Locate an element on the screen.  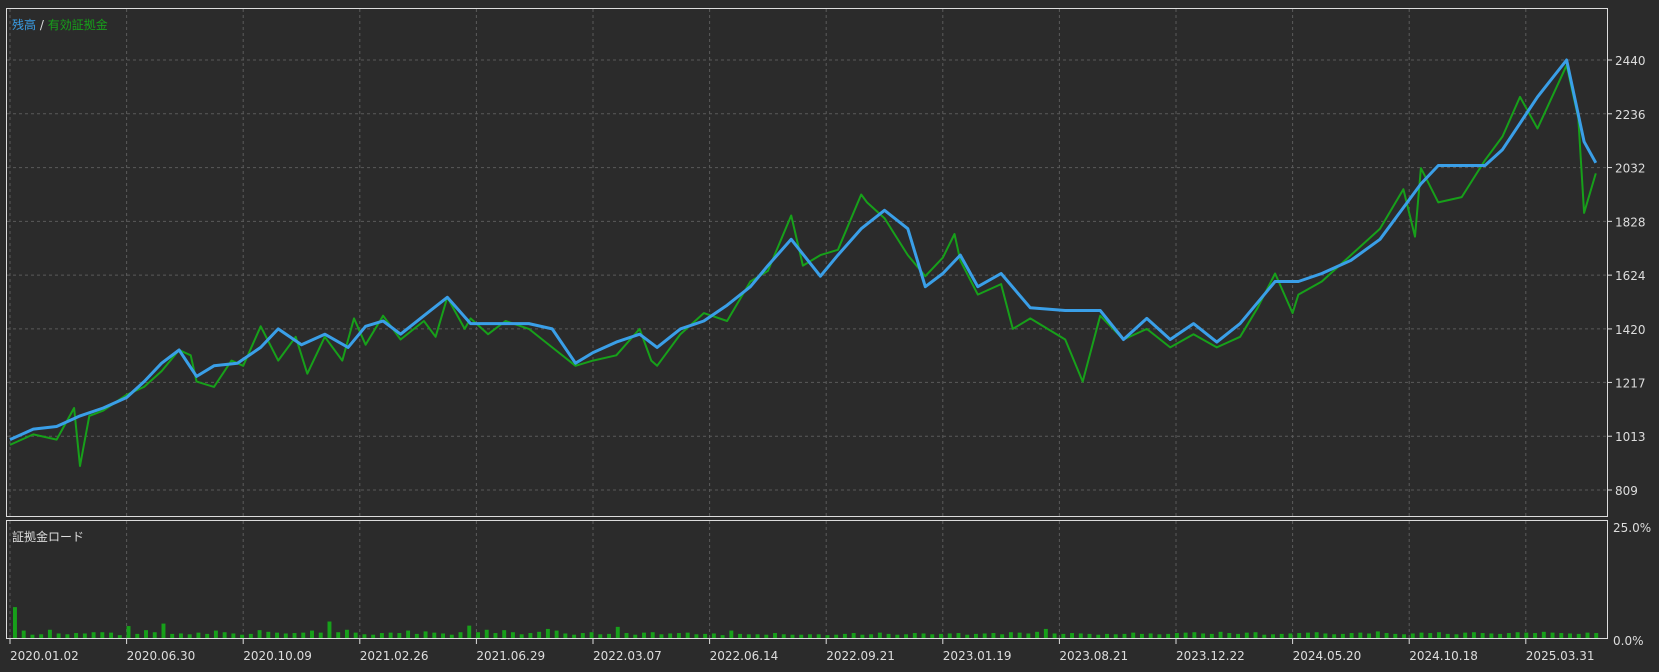
y-tick-label: 809 is located at coordinates (1626, 491).